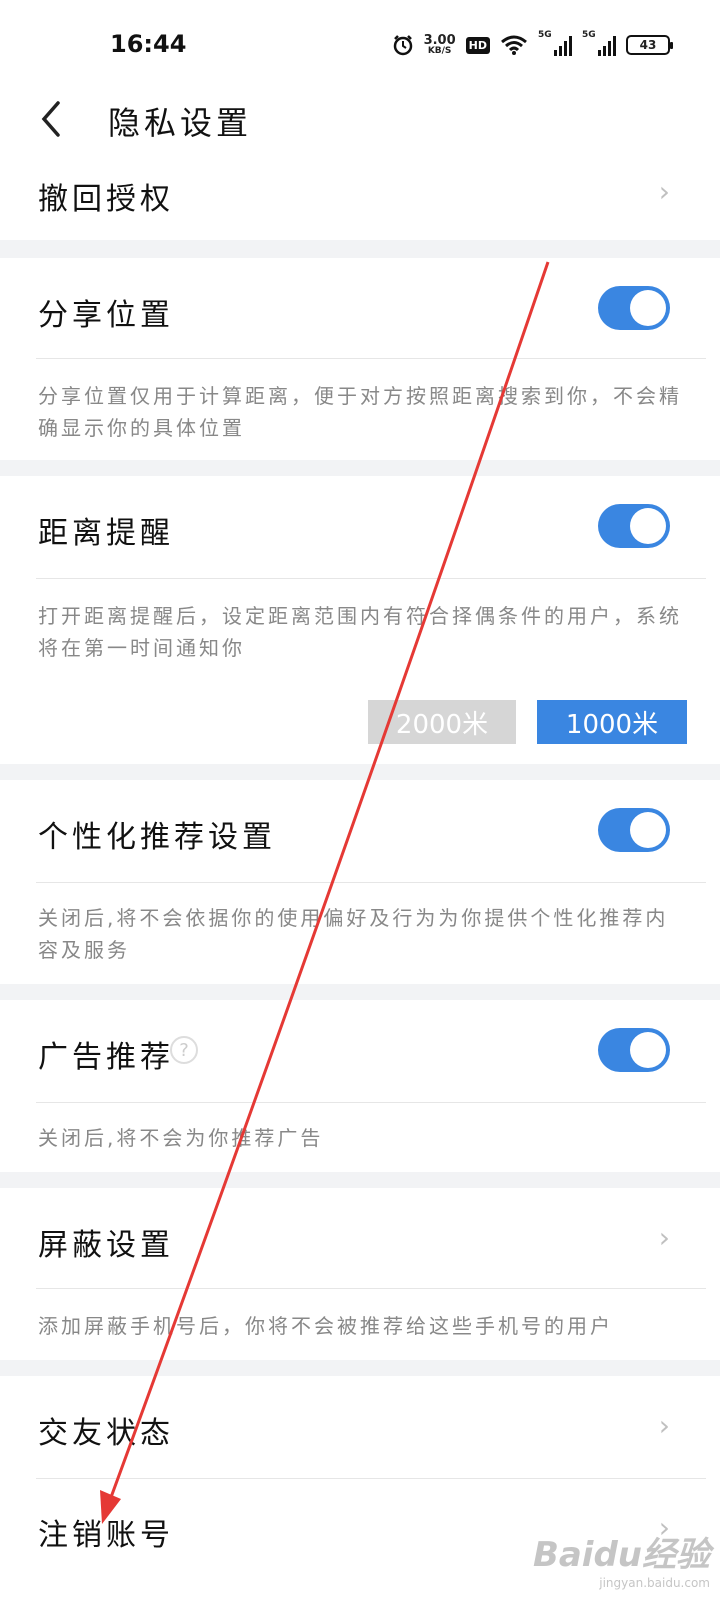 This screenshot has height=1600, width=720. I want to click on block-settings-title: 屏蔽设置, so click(106, 1242).